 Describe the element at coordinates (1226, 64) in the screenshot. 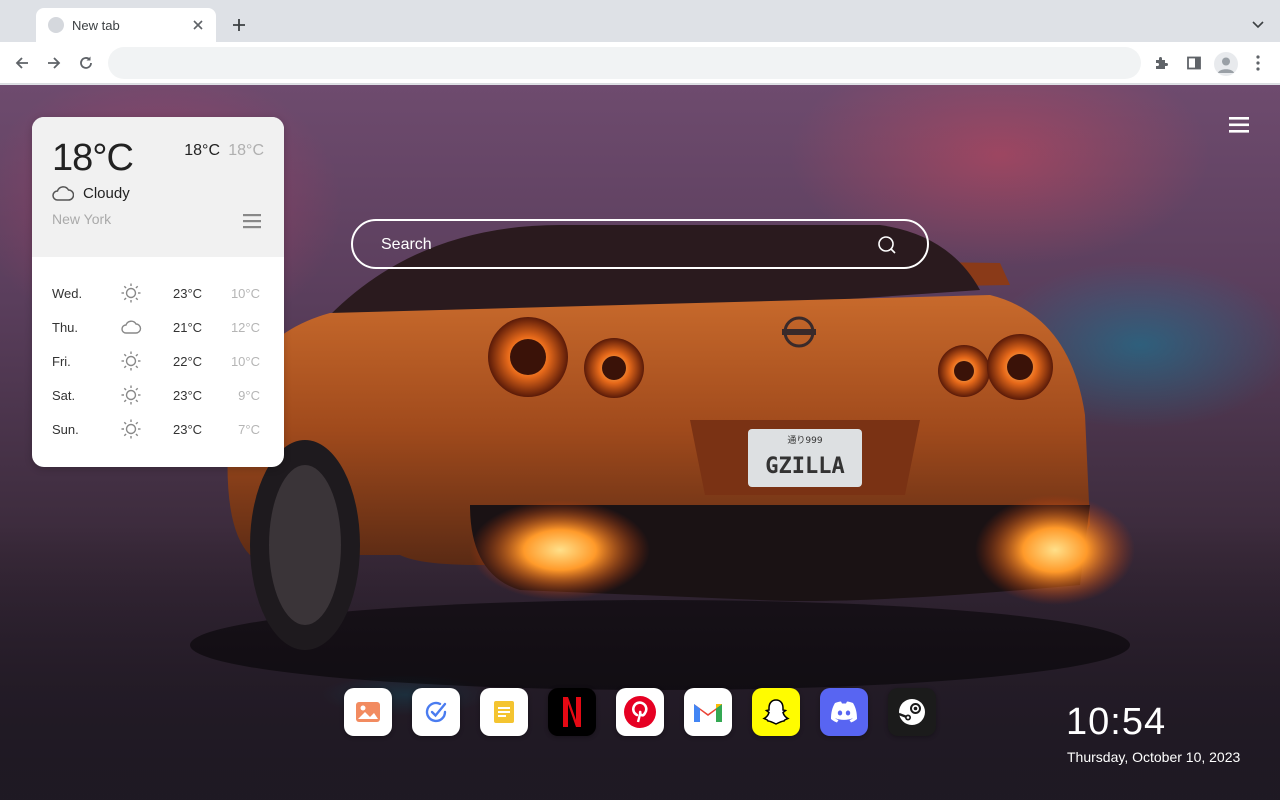

I see `profile-avatar-icon` at that location.